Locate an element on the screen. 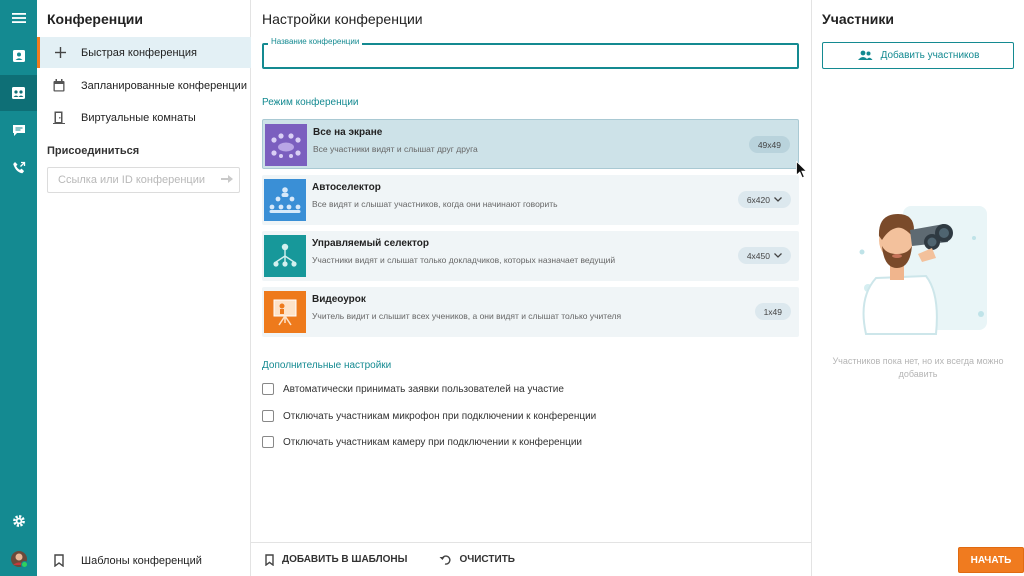  video-lesson-icon is located at coordinates (285, 312).